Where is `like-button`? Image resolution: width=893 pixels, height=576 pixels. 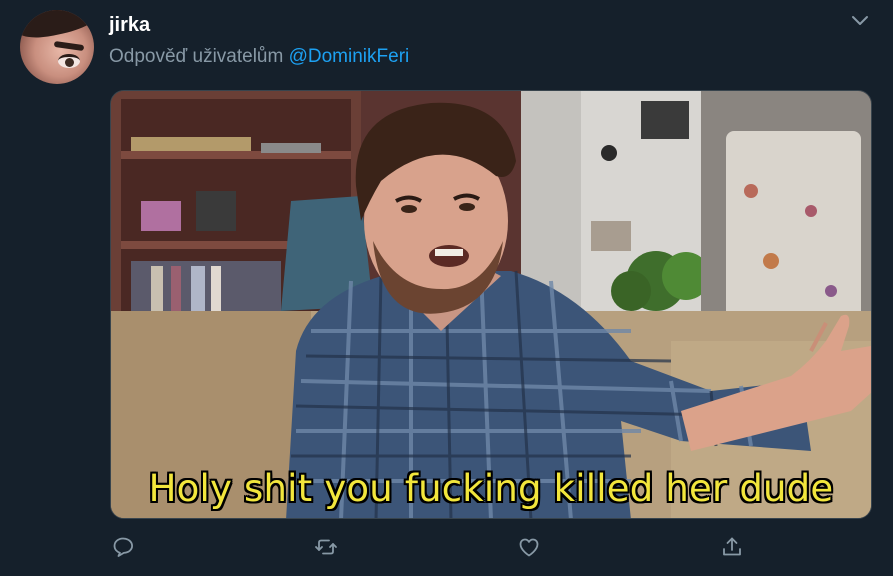 like-button is located at coordinates (529, 547).